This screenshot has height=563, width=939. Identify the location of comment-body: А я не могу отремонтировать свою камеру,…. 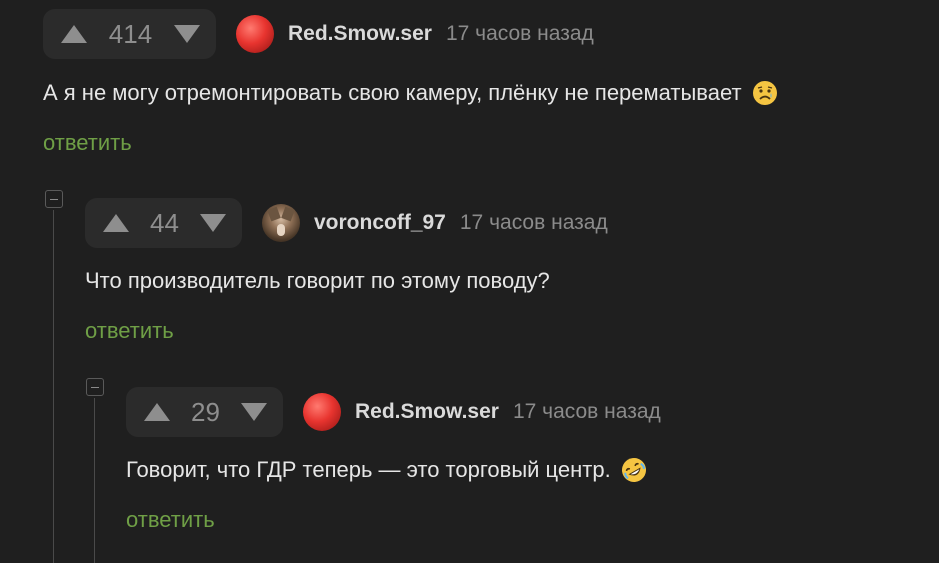
(392, 92).